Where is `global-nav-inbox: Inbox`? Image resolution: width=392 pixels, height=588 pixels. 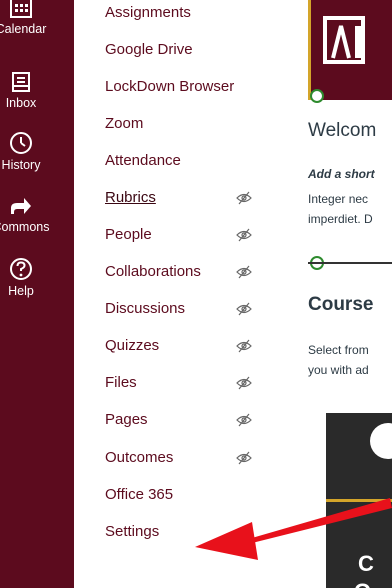 global-nav-inbox: Inbox is located at coordinates (37, 100).